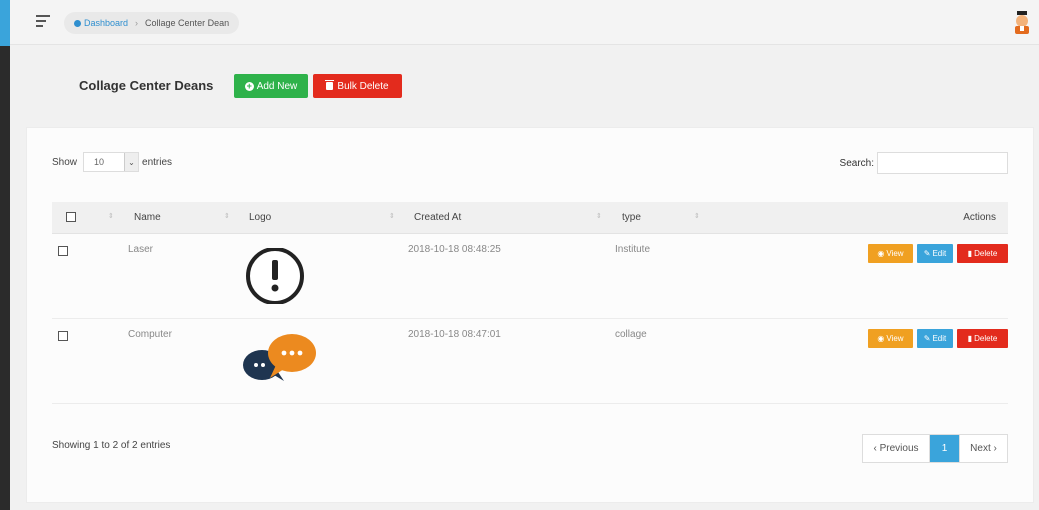 The width and height of the screenshot is (1039, 510). Describe the element at coordinates (896, 448) in the screenshot. I see `previous-page-button: ‹ Previous` at that location.